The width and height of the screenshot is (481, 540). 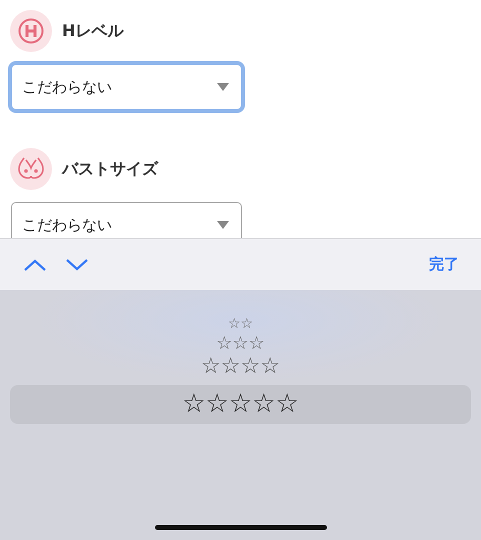 I want to click on chevron-down-icon, so click(x=77, y=264).